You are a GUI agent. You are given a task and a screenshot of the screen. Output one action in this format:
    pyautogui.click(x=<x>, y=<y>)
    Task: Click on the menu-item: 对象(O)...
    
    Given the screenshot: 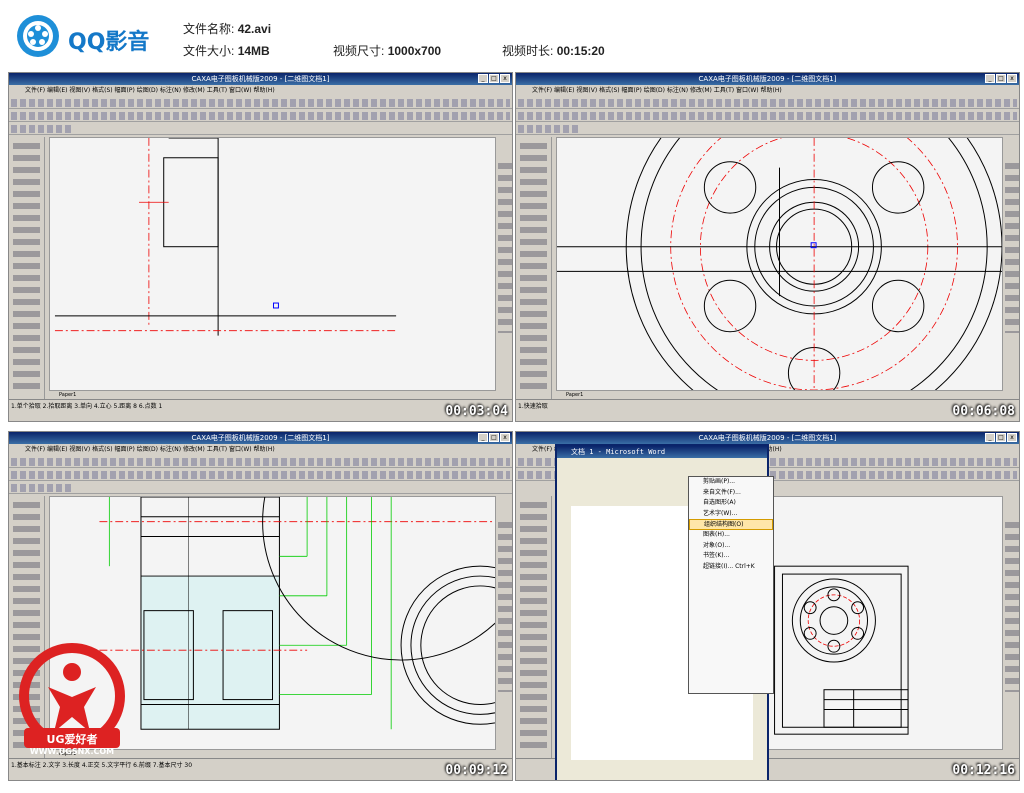 What is the action you would take?
    pyautogui.click(x=731, y=546)
    